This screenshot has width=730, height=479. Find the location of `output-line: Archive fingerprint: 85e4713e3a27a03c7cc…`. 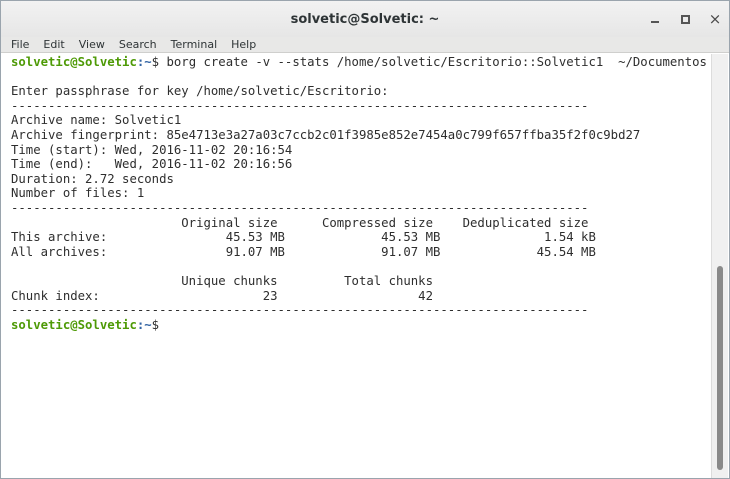

output-line: Archive fingerprint: 85e4713e3a27a03c7cc… is located at coordinates (326, 134).